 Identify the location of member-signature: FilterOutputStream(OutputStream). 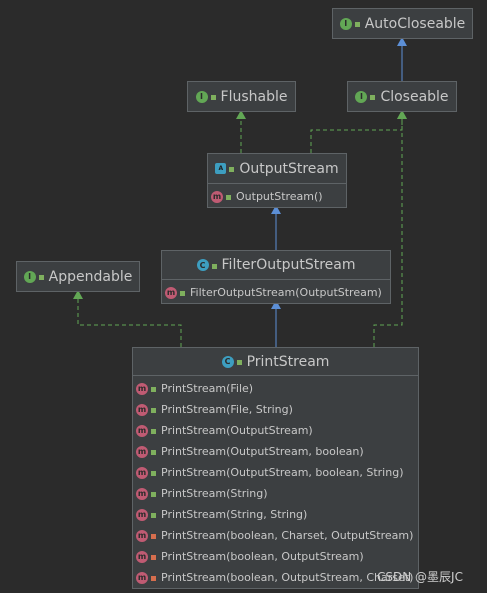
(286, 292).